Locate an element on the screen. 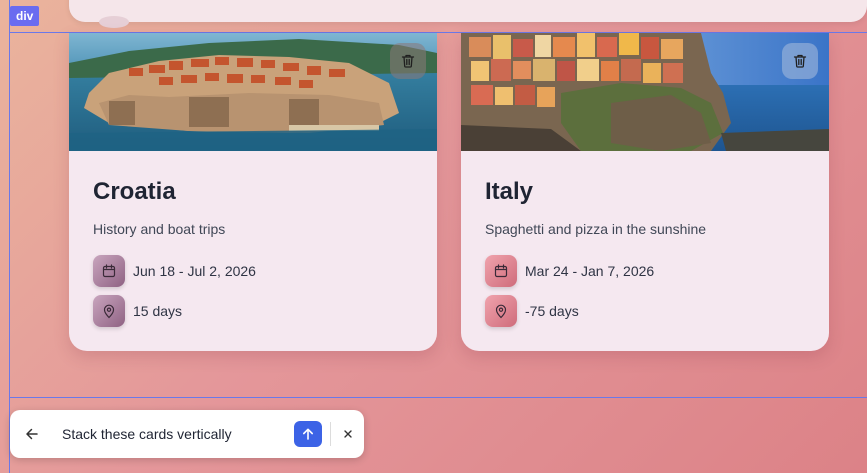  trip-title: Italy is located at coordinates (509, 191).